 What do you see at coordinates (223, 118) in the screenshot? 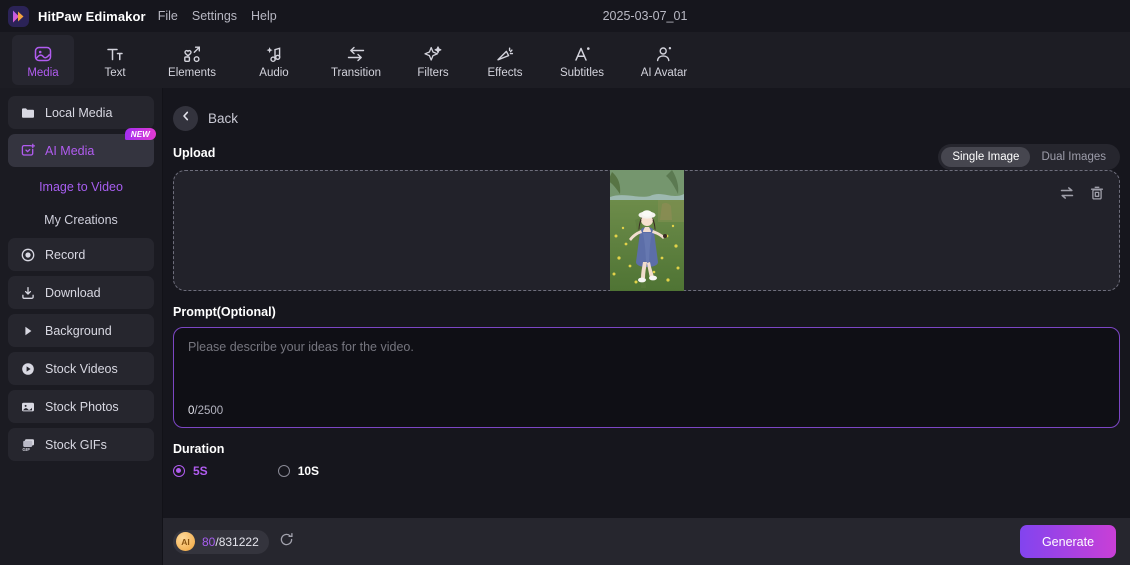
I see `back-label: Back` at bounding box center [223, 118].